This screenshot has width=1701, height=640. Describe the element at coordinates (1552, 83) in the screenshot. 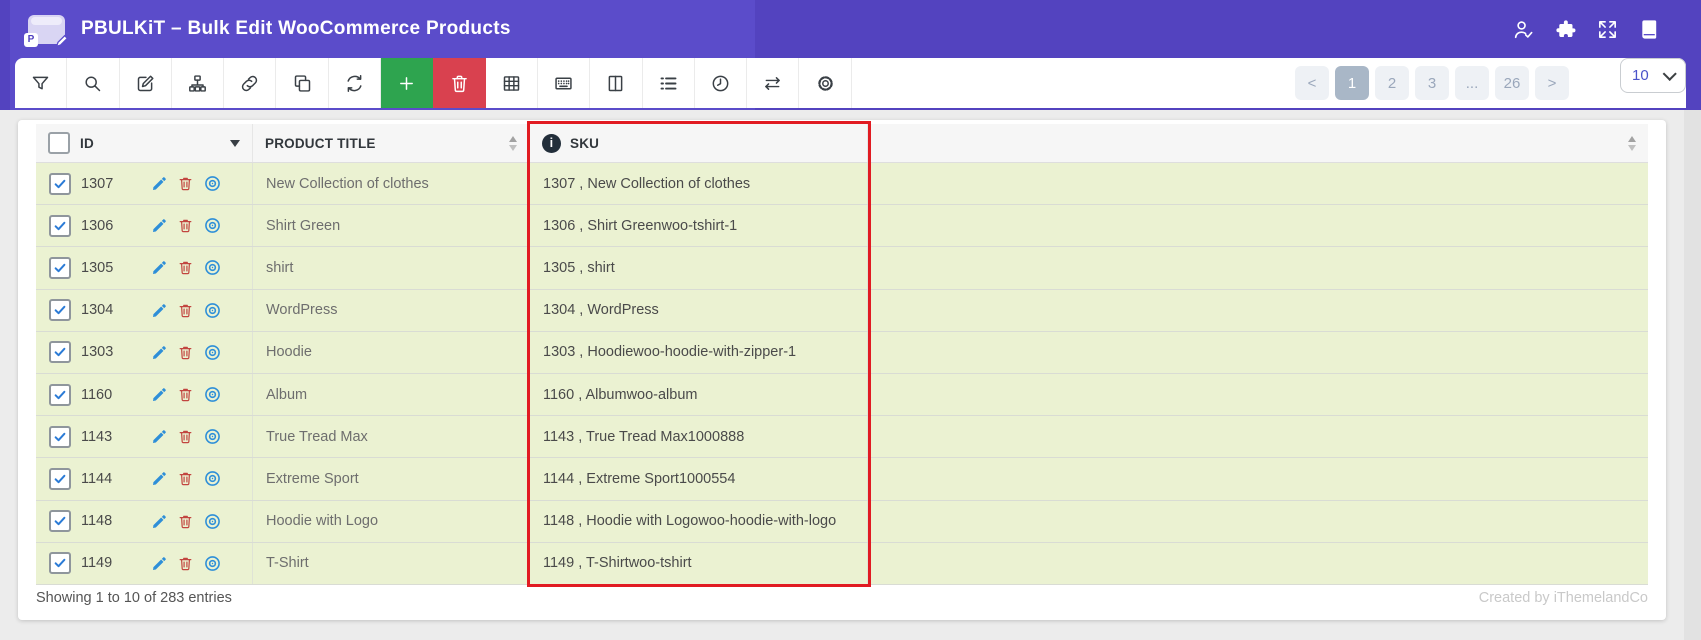

I see `page-next-button: >` at that location.